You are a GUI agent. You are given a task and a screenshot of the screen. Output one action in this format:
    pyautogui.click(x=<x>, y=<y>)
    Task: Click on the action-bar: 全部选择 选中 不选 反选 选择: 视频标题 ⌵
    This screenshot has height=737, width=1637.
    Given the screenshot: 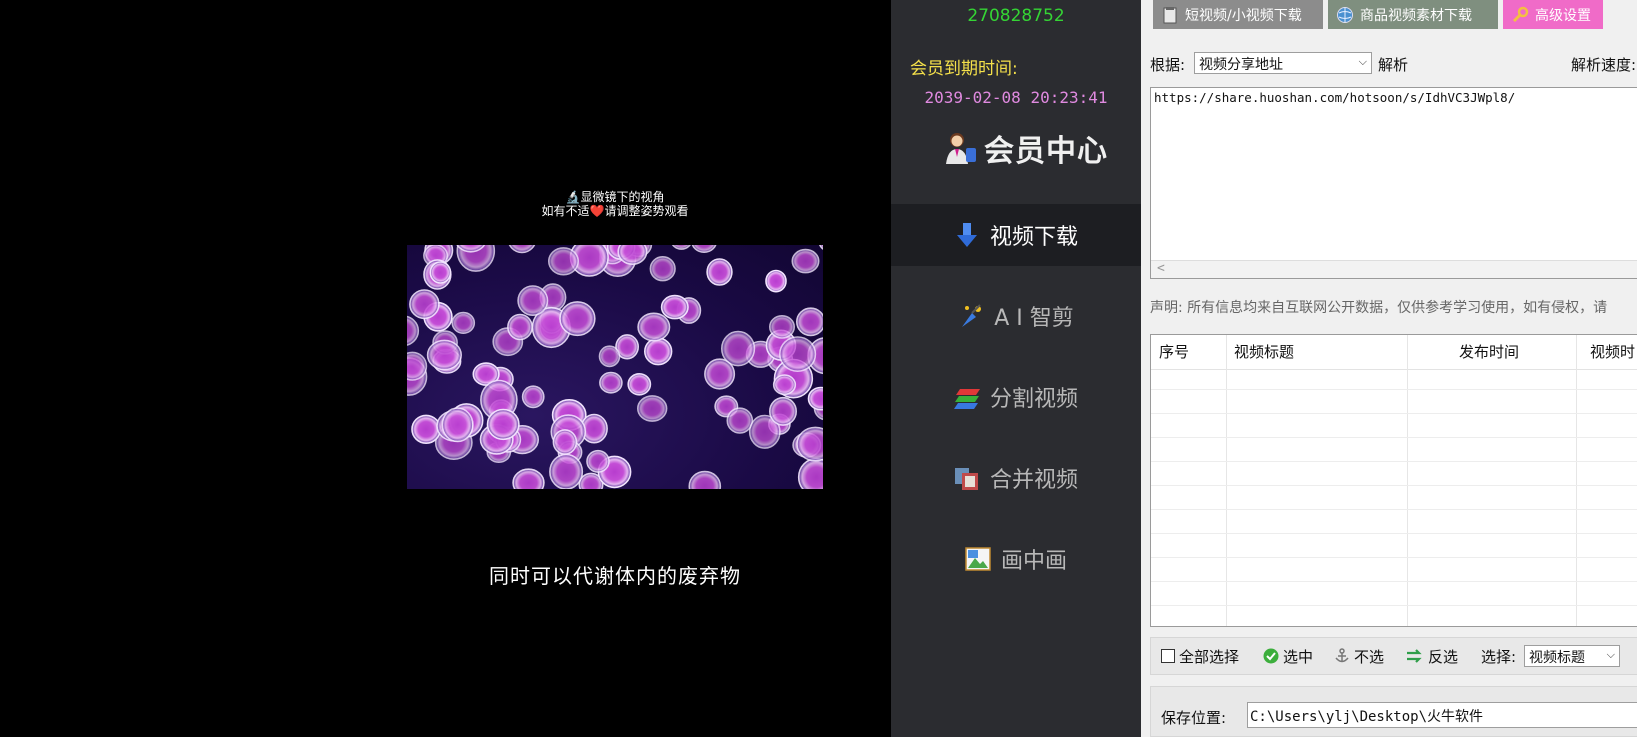 What is the action you would take?
    pyautogui.click(x=1393, y=656)
    